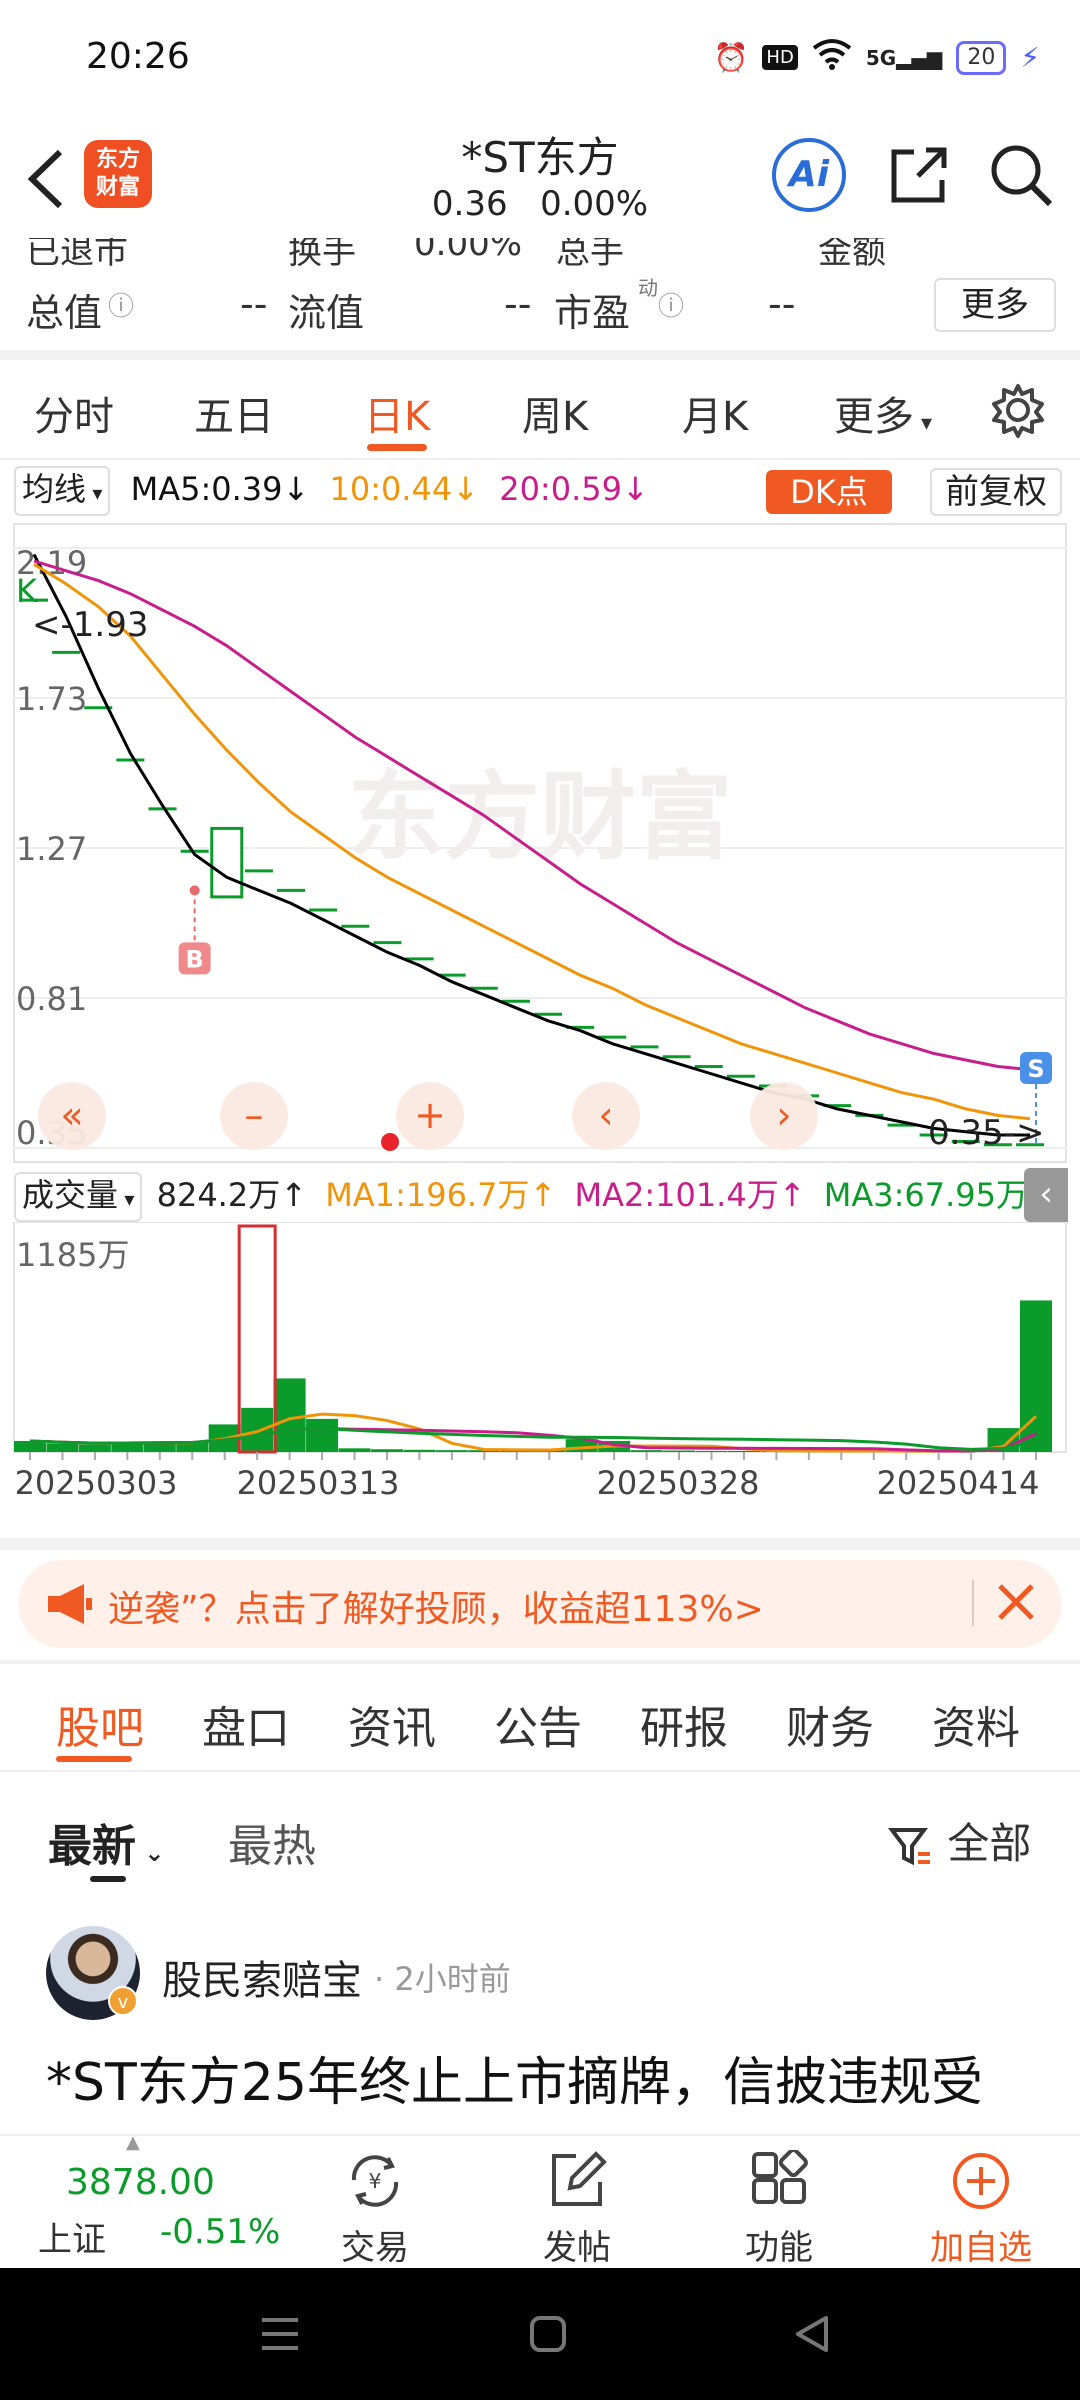 The height and width of the screenshot is (2400, 1080). I want to click on y-tick-label: 1.73, so click(51, 699).